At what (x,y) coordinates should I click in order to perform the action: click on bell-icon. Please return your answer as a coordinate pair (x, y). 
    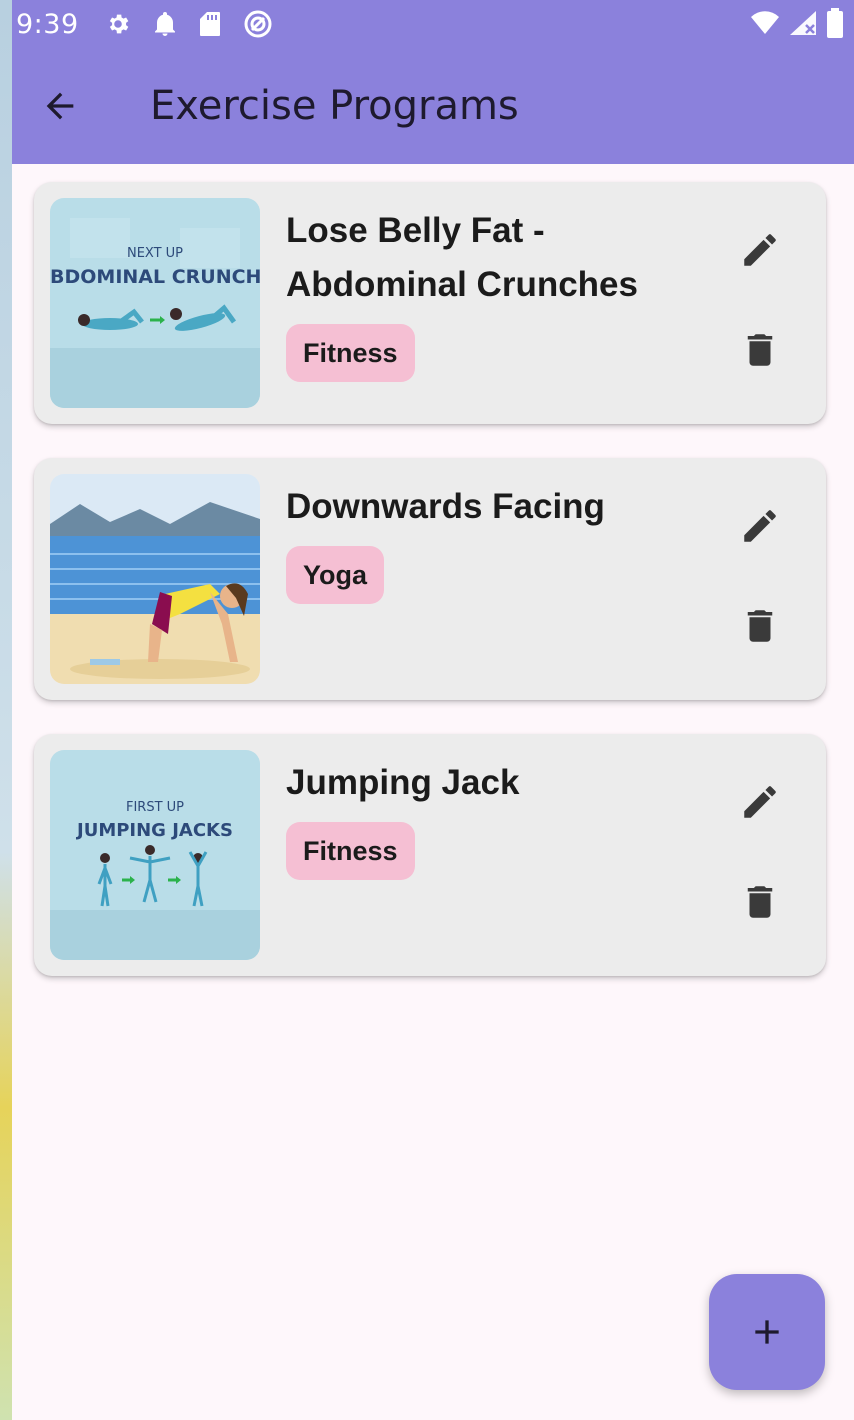
    Looking at the image, I should click on (165, 24).